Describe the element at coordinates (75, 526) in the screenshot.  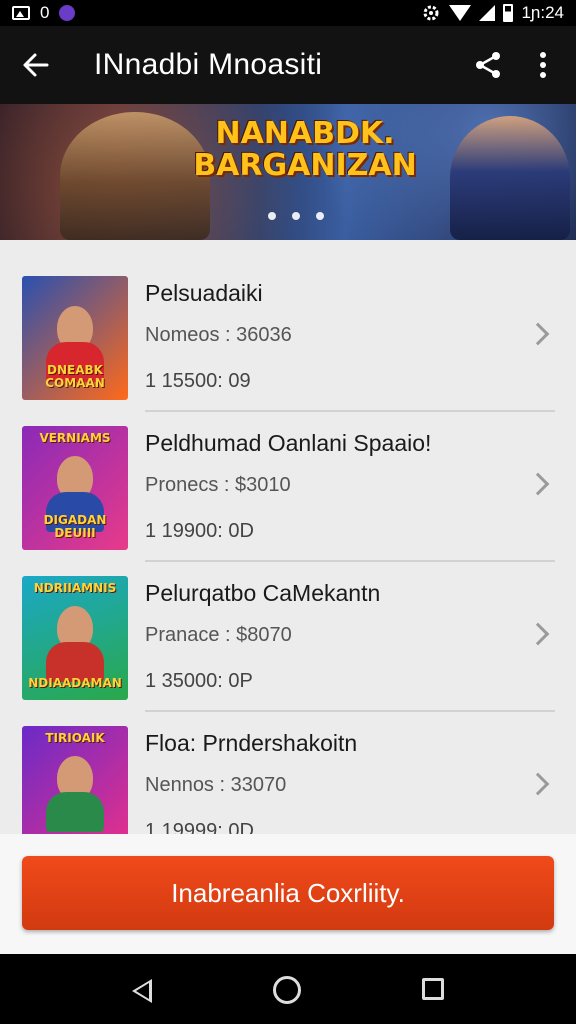
I see `thumb-logo-text: DIGADAN DEUIII` at that location.